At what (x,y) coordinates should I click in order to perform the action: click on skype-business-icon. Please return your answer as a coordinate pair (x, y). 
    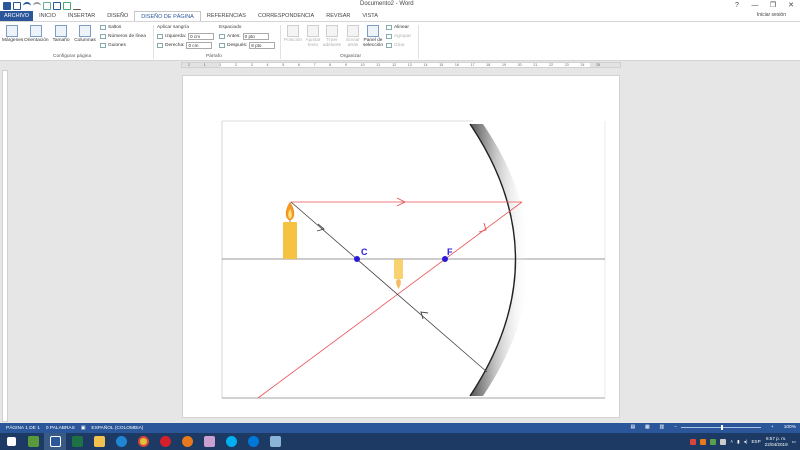
    Looking at the image, I should click on (253, 441).